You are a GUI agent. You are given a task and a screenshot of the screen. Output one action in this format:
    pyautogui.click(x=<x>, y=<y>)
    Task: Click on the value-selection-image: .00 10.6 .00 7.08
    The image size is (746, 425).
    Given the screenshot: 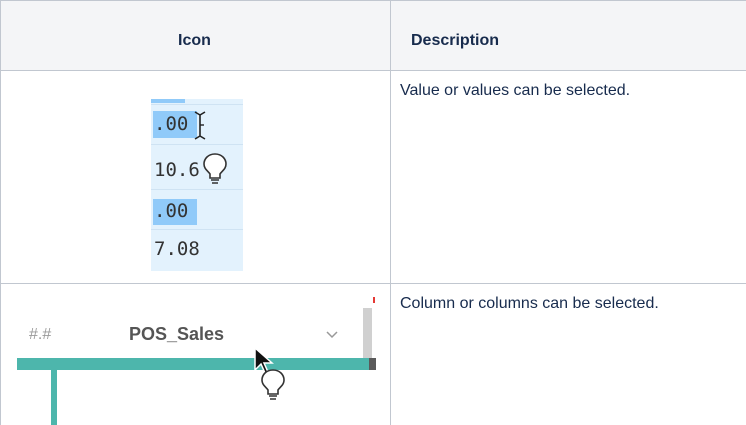 What is the action you would take?
    pyautogui.click(x=197, y=185)
    